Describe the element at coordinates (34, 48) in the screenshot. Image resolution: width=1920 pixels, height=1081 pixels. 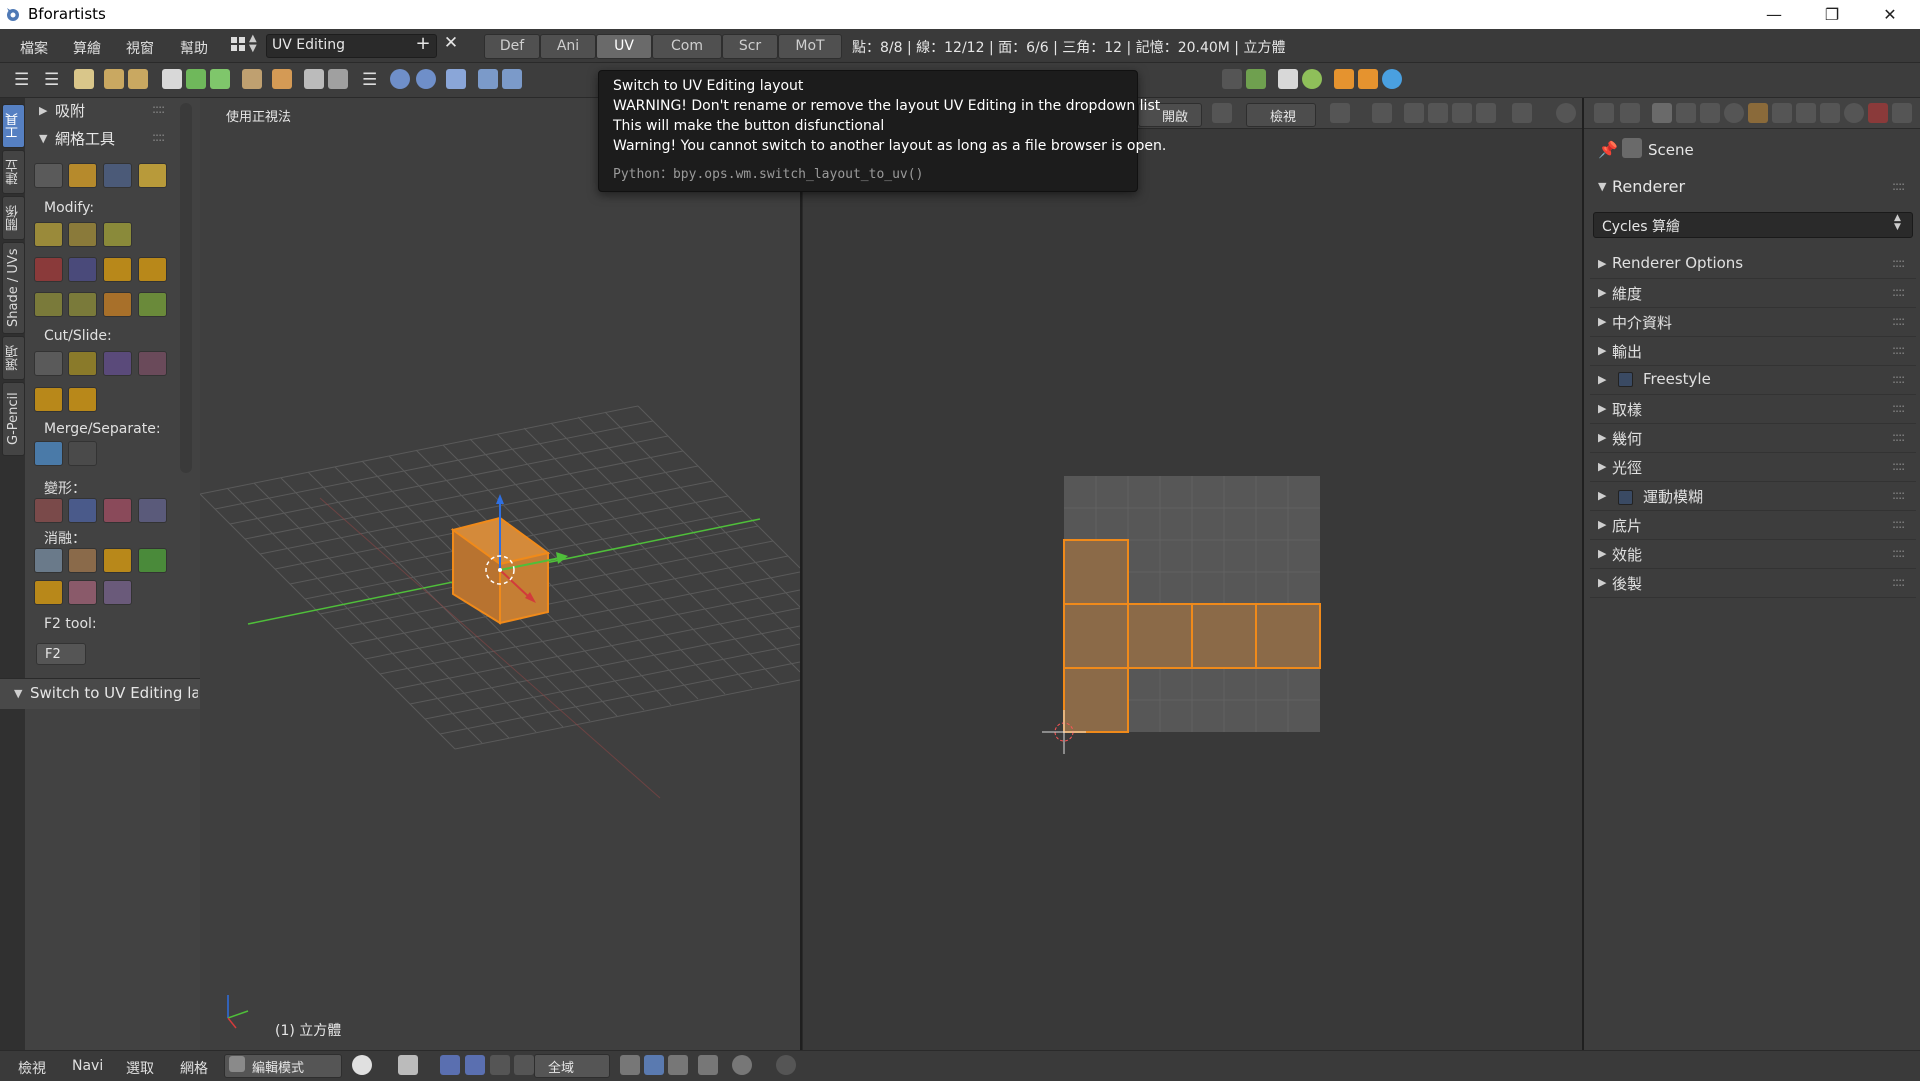
I see `menu-file: 檔案` at that location.